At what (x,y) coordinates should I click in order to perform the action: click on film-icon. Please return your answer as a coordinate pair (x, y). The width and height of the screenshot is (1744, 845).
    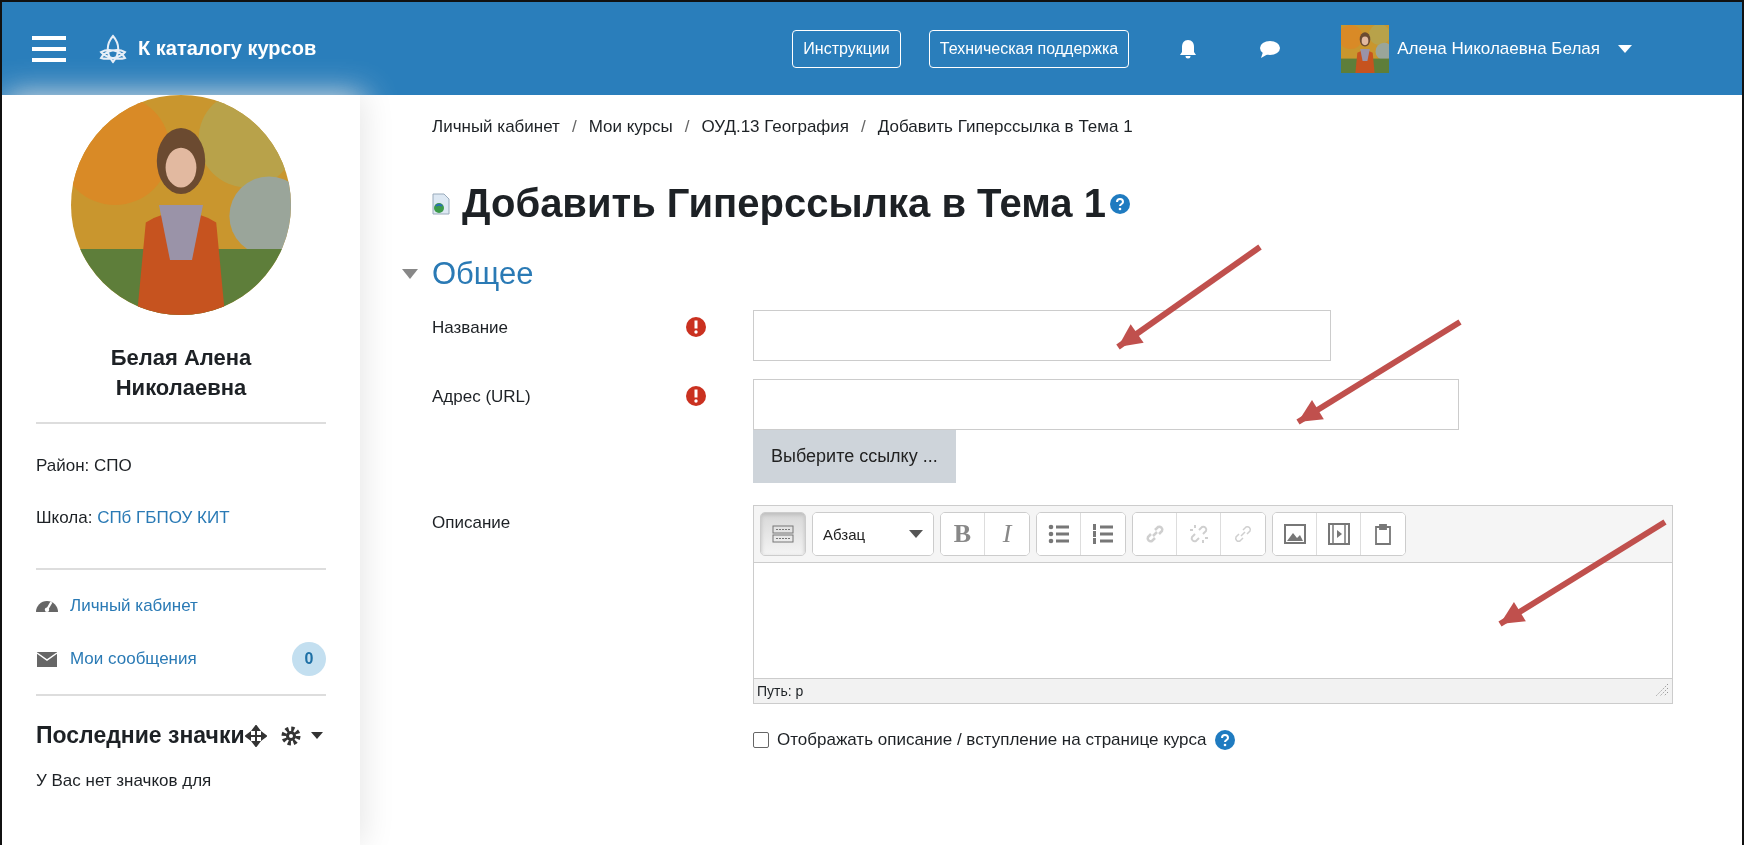
    Looking at the image, I should click on (1338, 534).